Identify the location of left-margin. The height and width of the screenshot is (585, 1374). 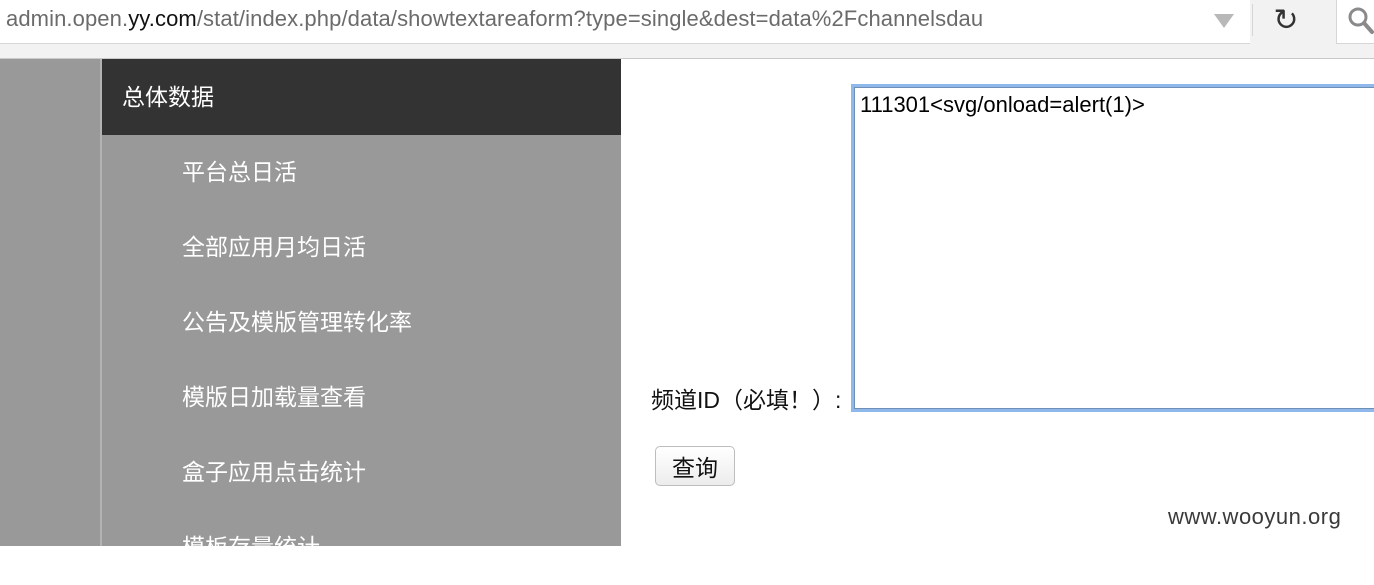
(50, 302).